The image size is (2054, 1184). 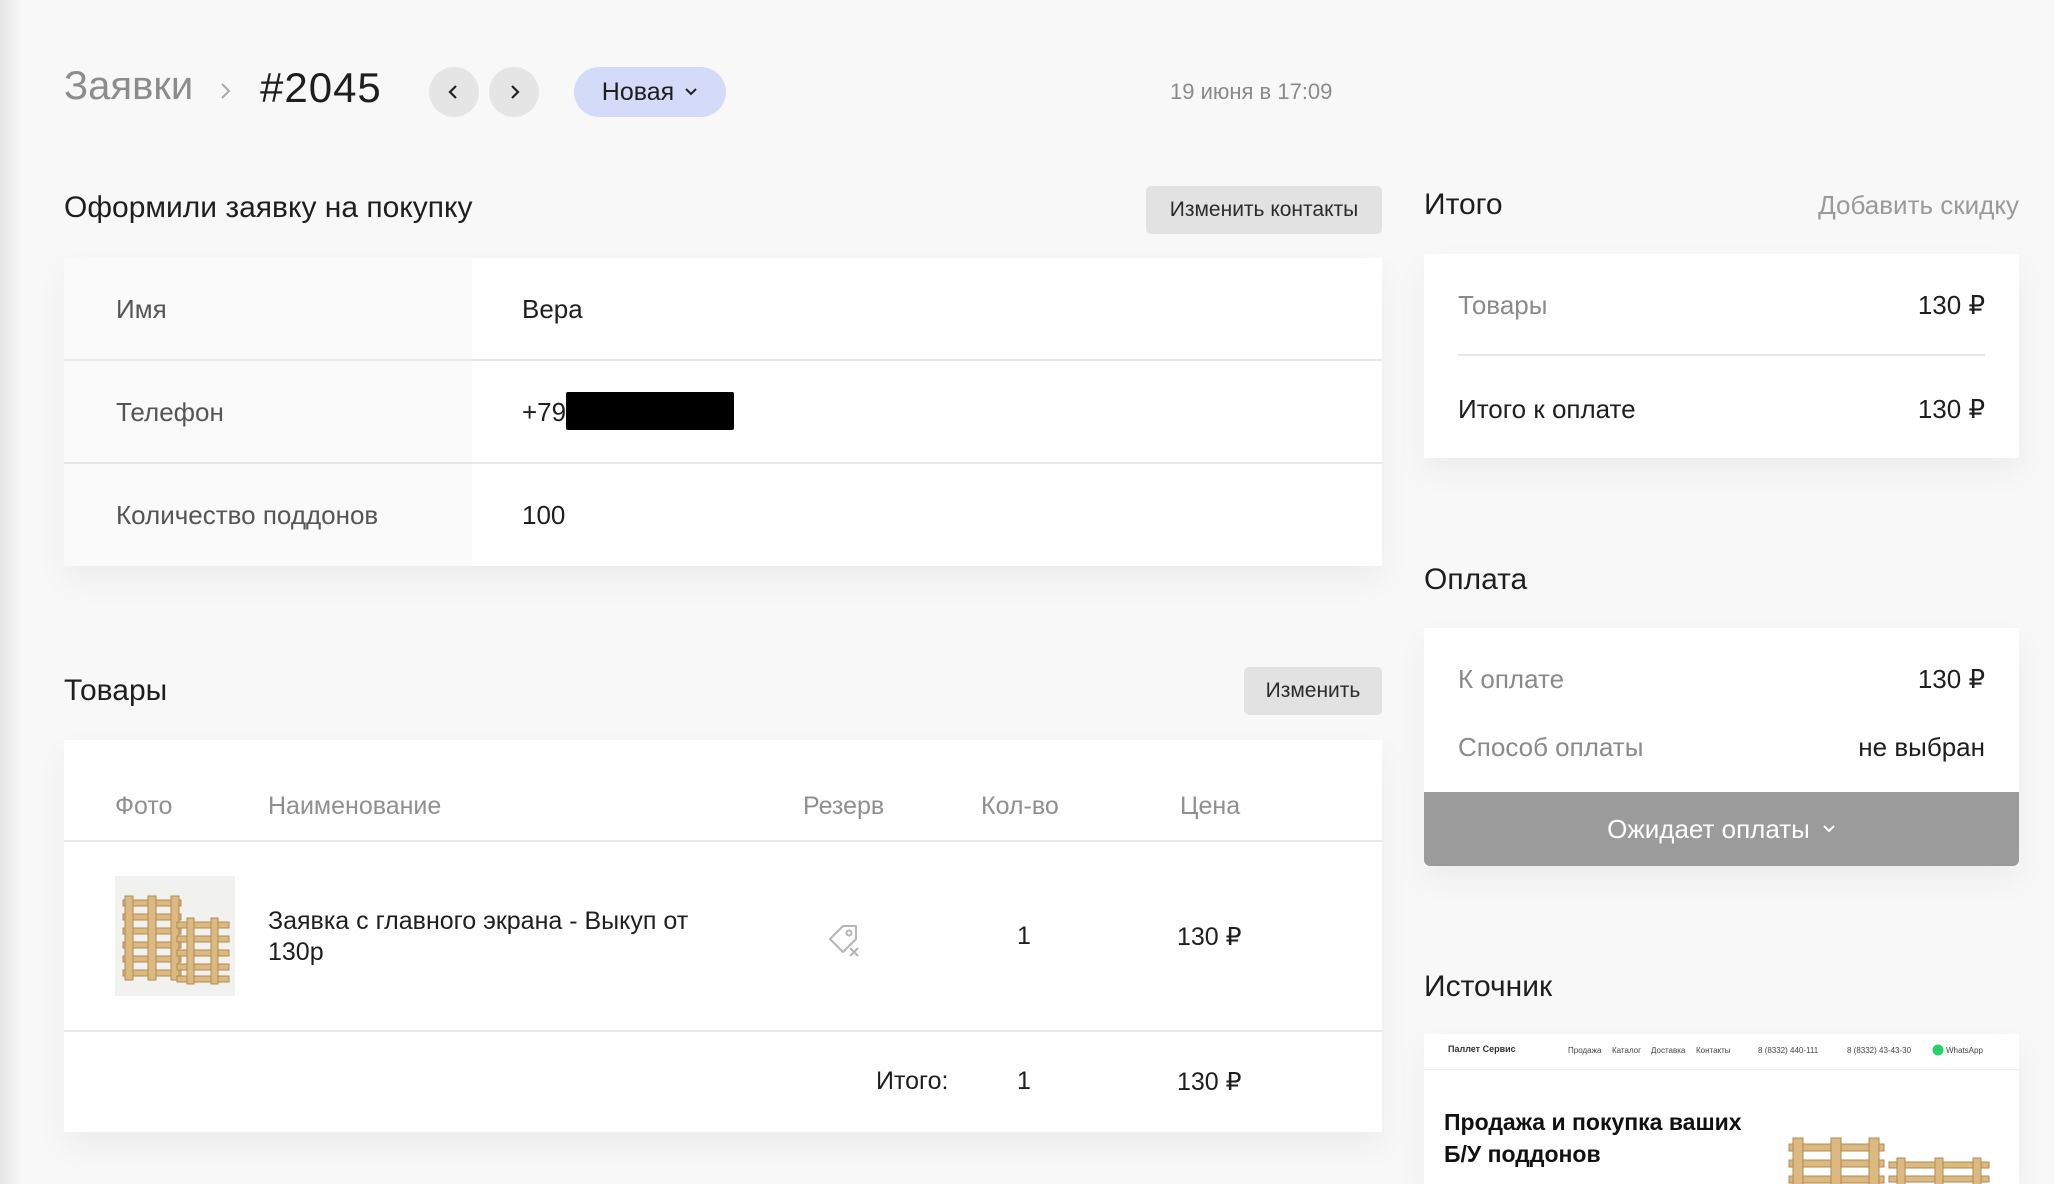 What do you see at coordinates (11, 592) in the screenshot?
I see `sidebar-shadow` at bounding box center [11, 592].